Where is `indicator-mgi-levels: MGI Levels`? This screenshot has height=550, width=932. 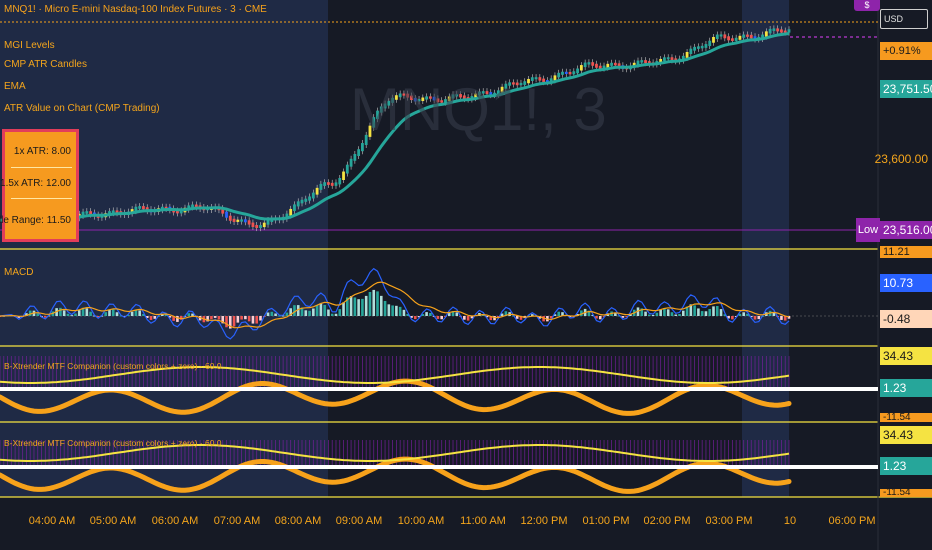
indicator-mgi-levels: MGI Levels is located at coordinates (29, 46).